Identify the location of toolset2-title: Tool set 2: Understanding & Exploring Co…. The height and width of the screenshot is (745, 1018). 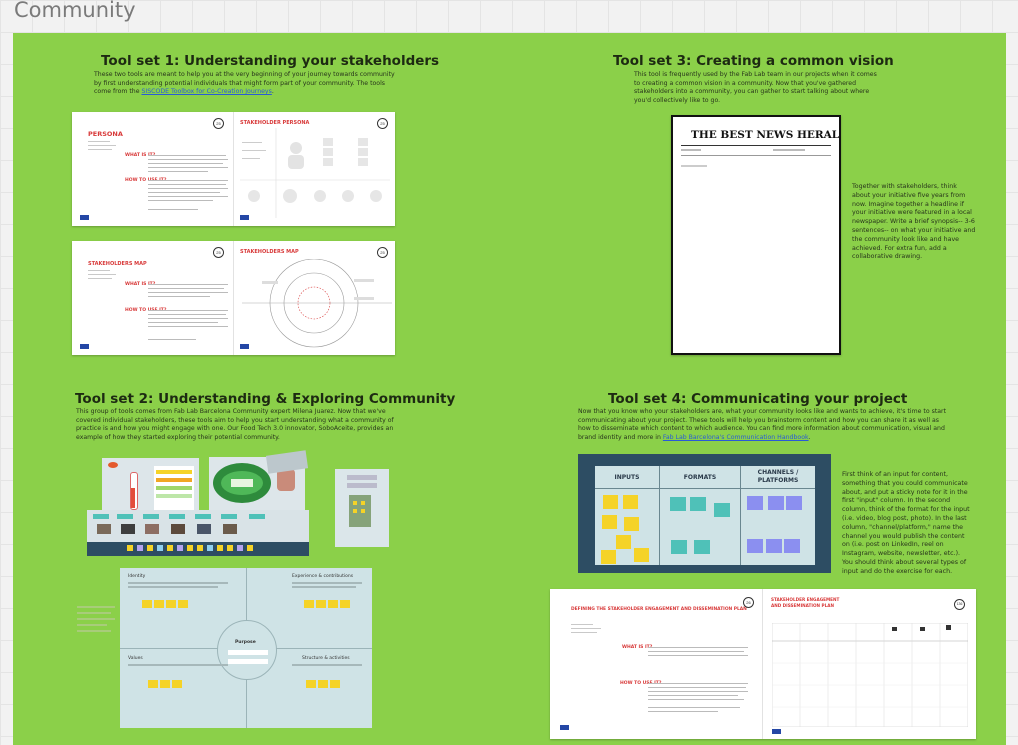
(265, 399).